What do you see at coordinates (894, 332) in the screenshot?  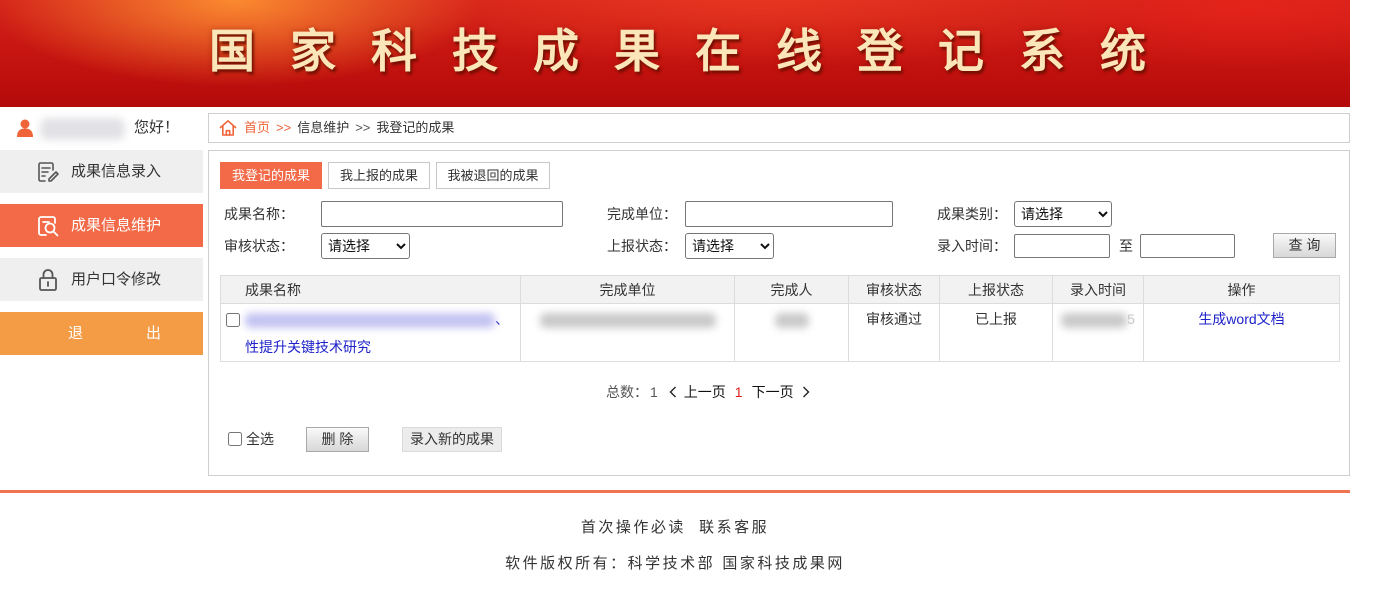 I see `audit-status-cell: 审核通过` at bounding box center [894, 332].